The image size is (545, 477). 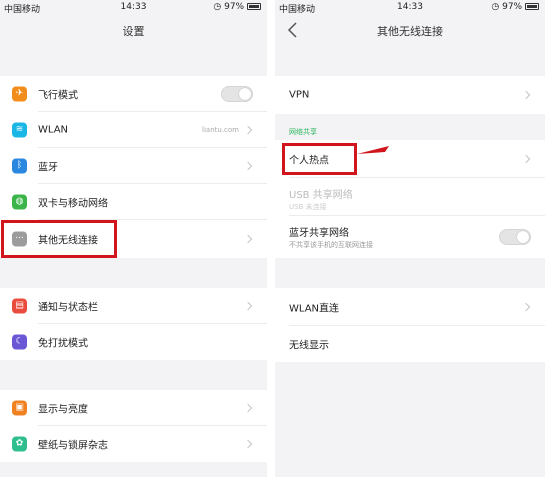 What do you see at coordinates (133, 444) in the screenshot?
I see `settings-item-wallpaper: ✿ 壁纸与锁屏杂志` at bounding box center [133, 444].